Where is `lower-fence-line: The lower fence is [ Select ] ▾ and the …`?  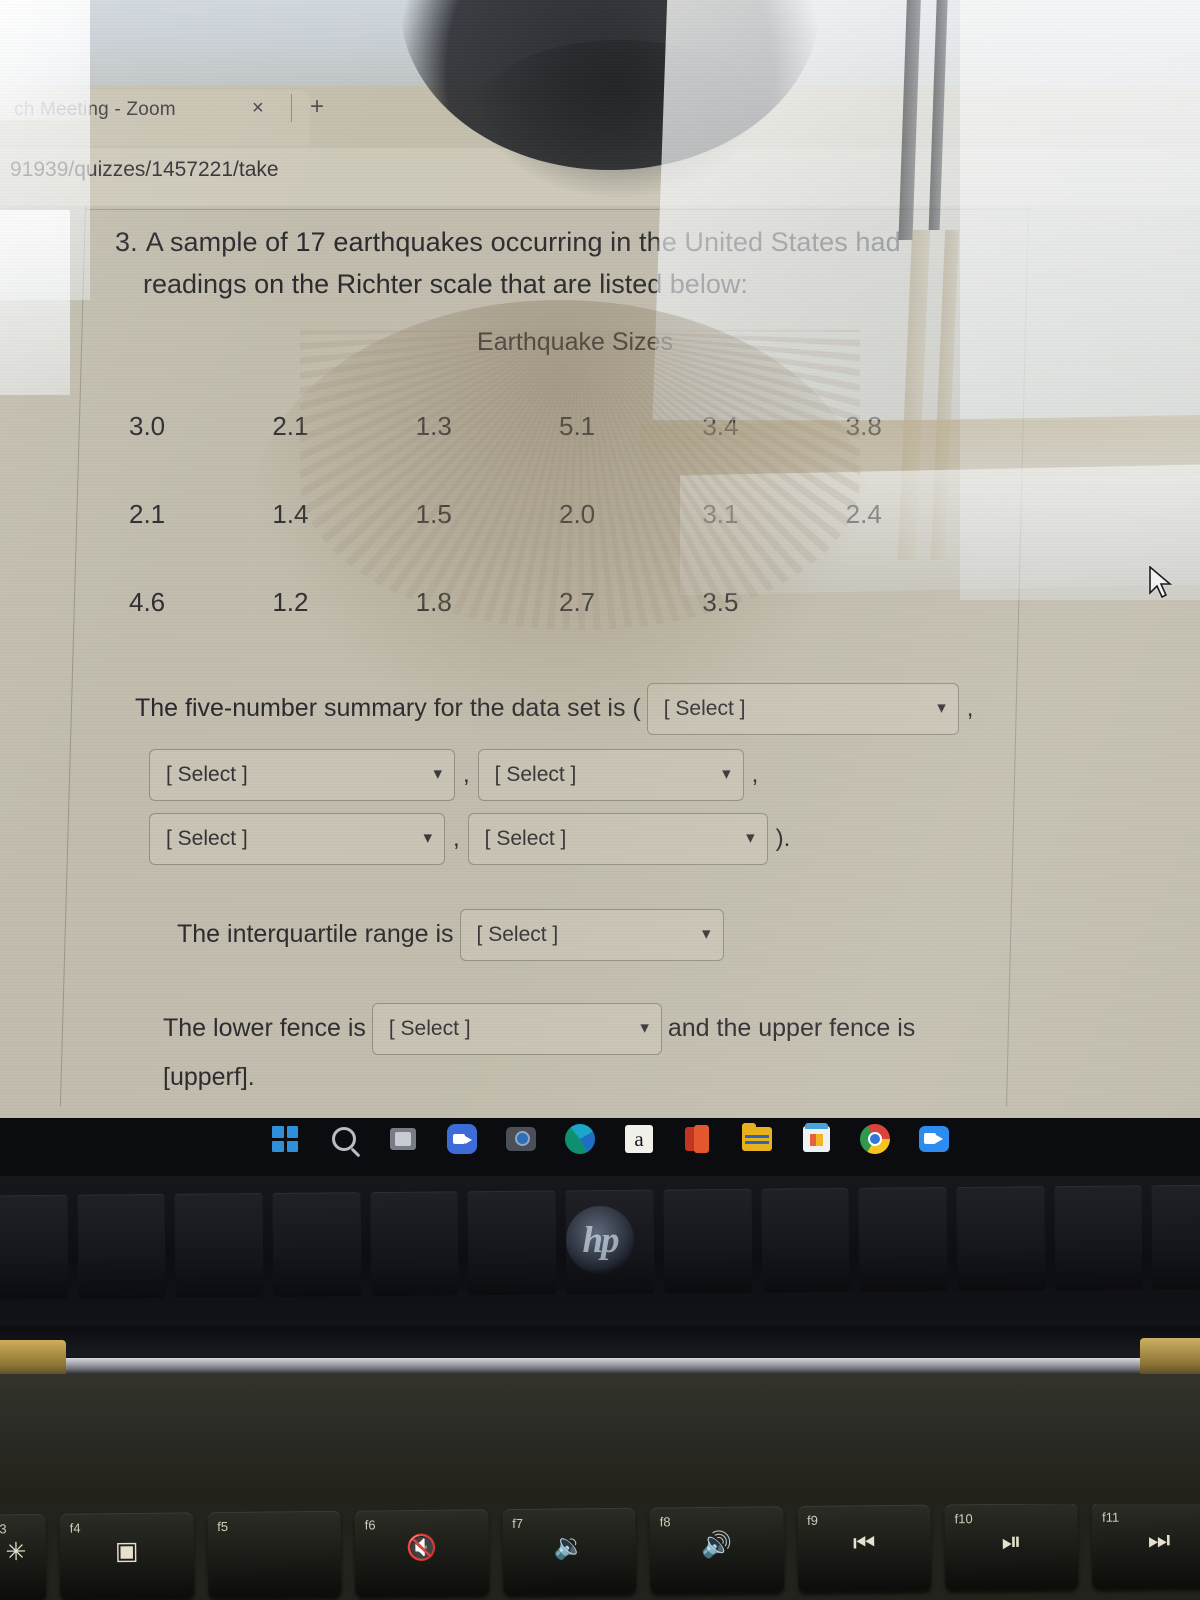 lower-fence-line: The lower fence is [ Select ] ▾ and the … is located at coordinates (589, 1028).